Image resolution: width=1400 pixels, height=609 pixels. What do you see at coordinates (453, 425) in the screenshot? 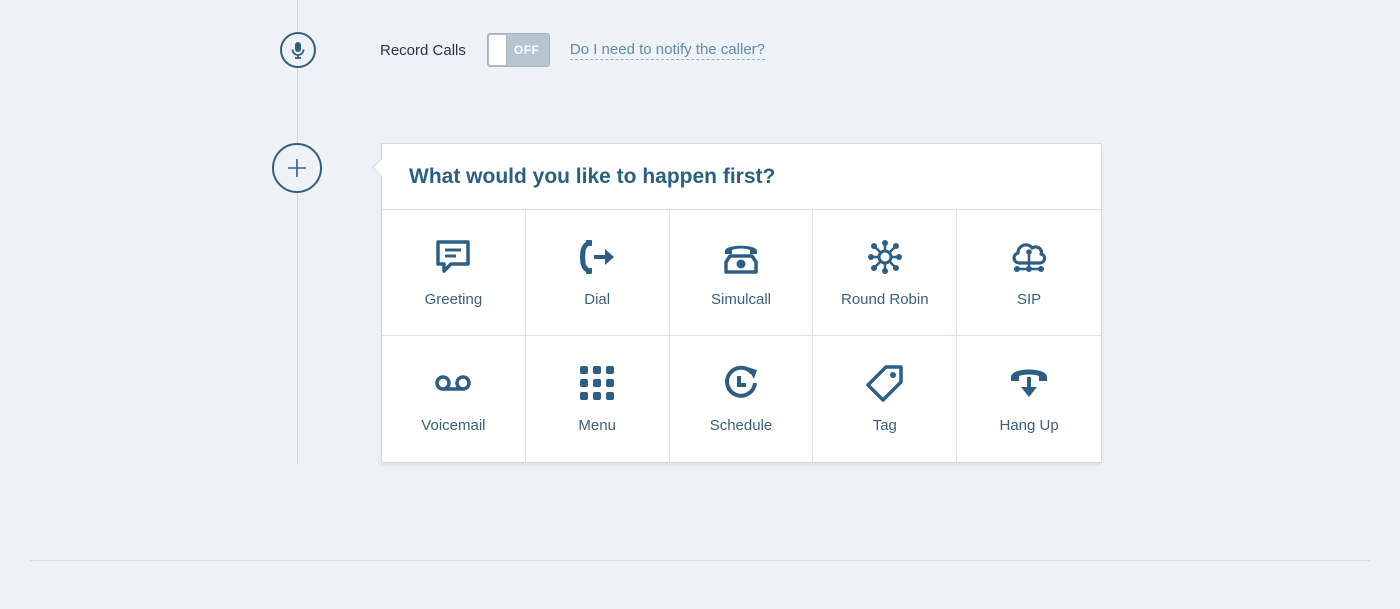
I see `option-label: Voicemail` at bounding box center [453, 425].